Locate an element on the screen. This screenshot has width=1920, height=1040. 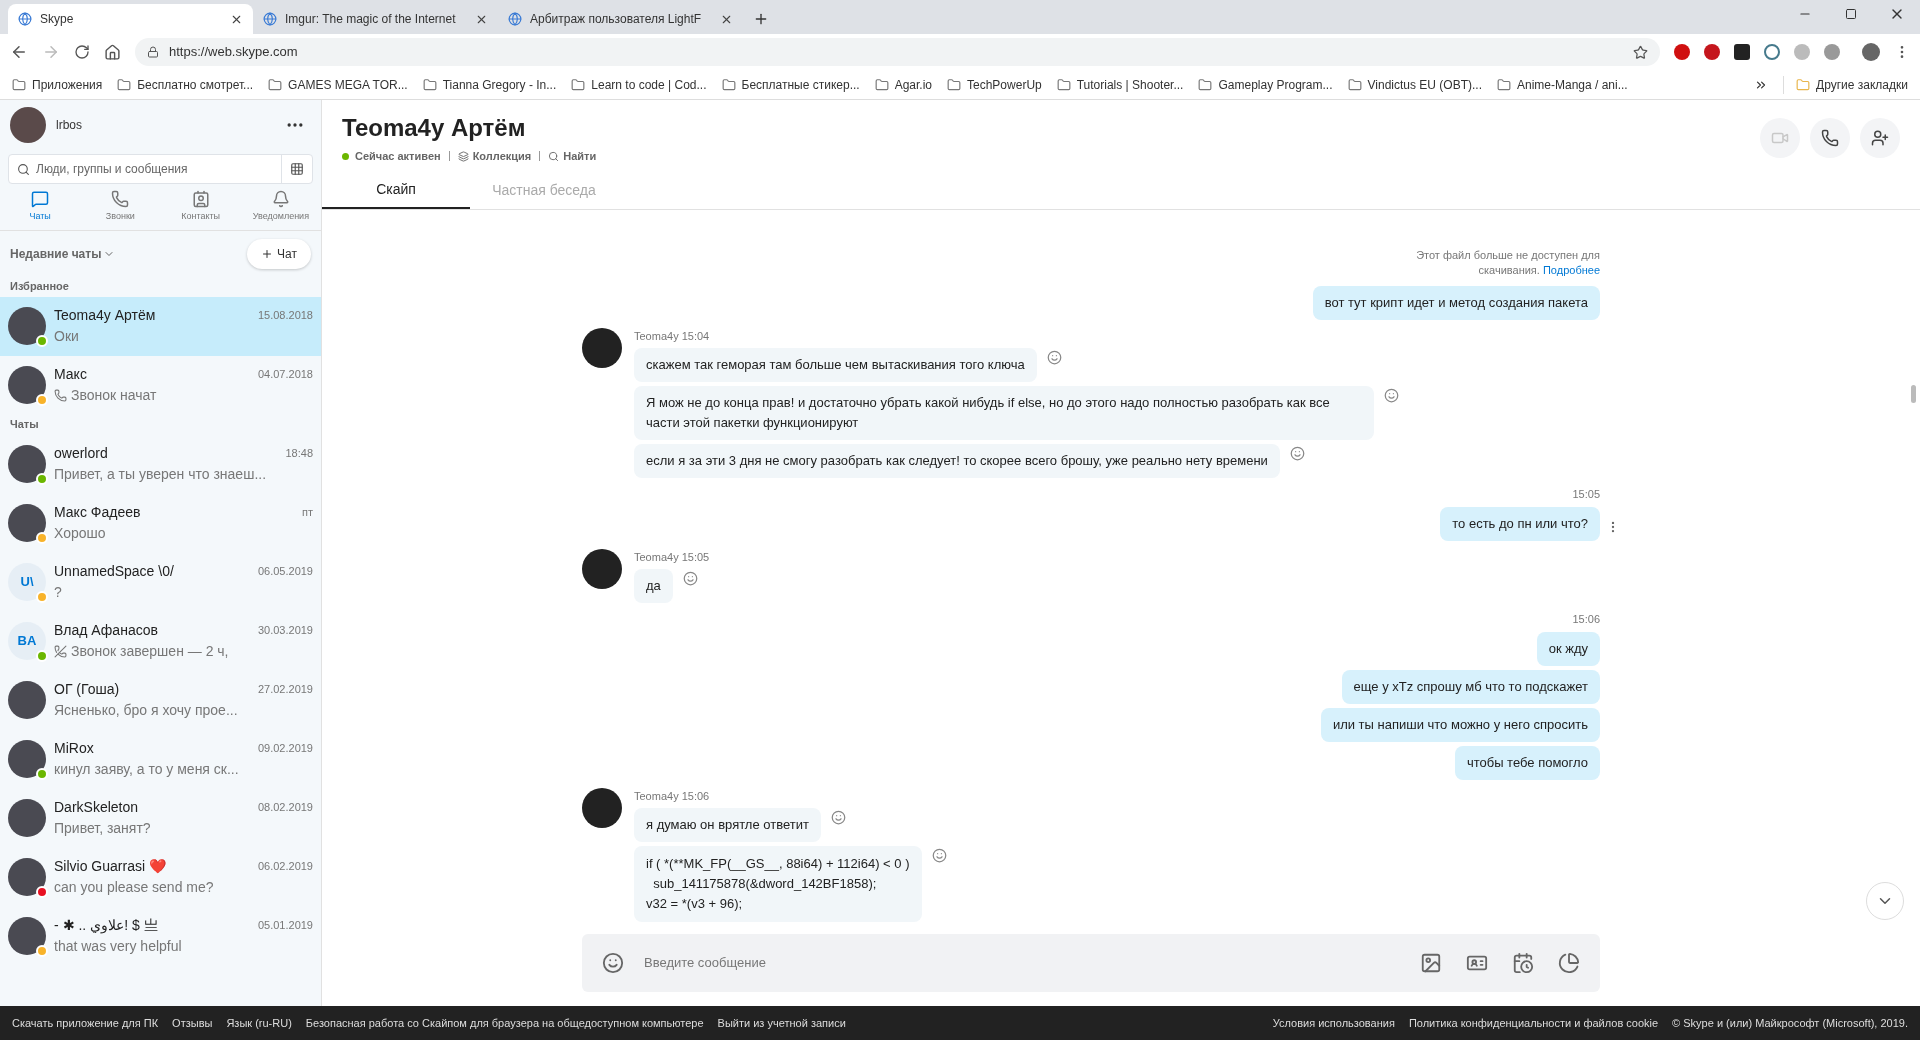
code-line: if ( *(**MK_FP(__GS__, 88i64) + 112i64) < 0 ) is located at coordinates (778, 864).